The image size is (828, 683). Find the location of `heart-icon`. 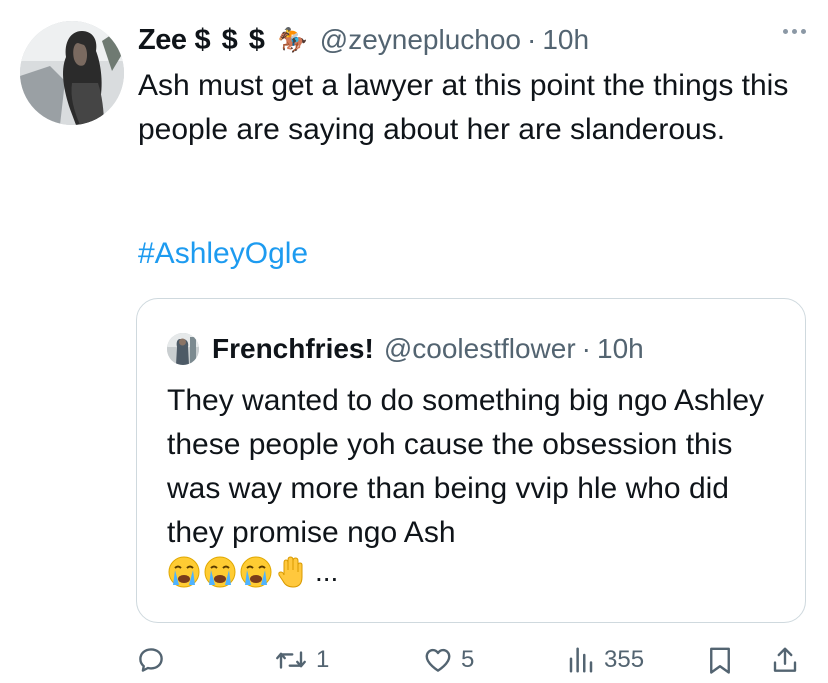

heart-icon is located at coordinates (438, 660).